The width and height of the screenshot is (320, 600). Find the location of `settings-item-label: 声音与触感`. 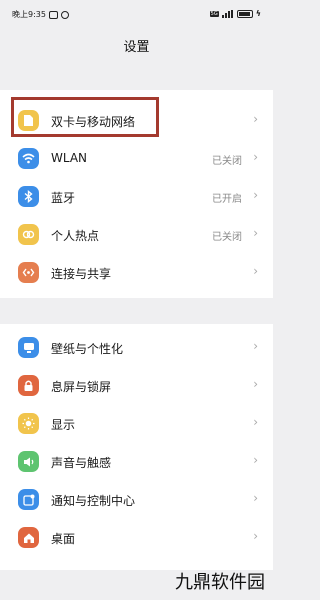

settings-item-label: 声音与触感 is located at coordinates (81, 463).